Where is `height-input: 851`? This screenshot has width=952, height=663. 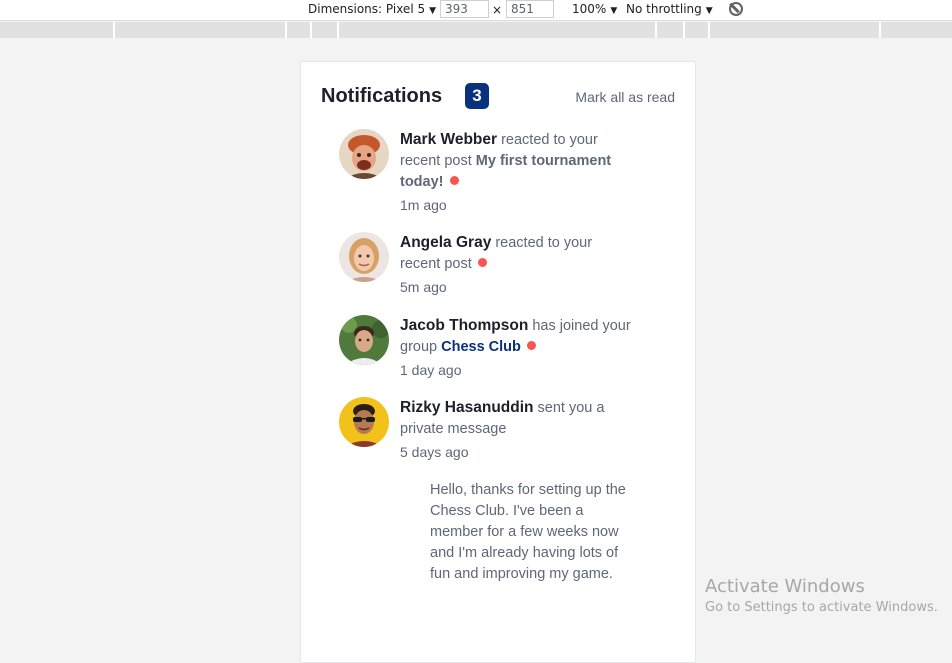 height-input: 851 is located at coordinates (530, 9).